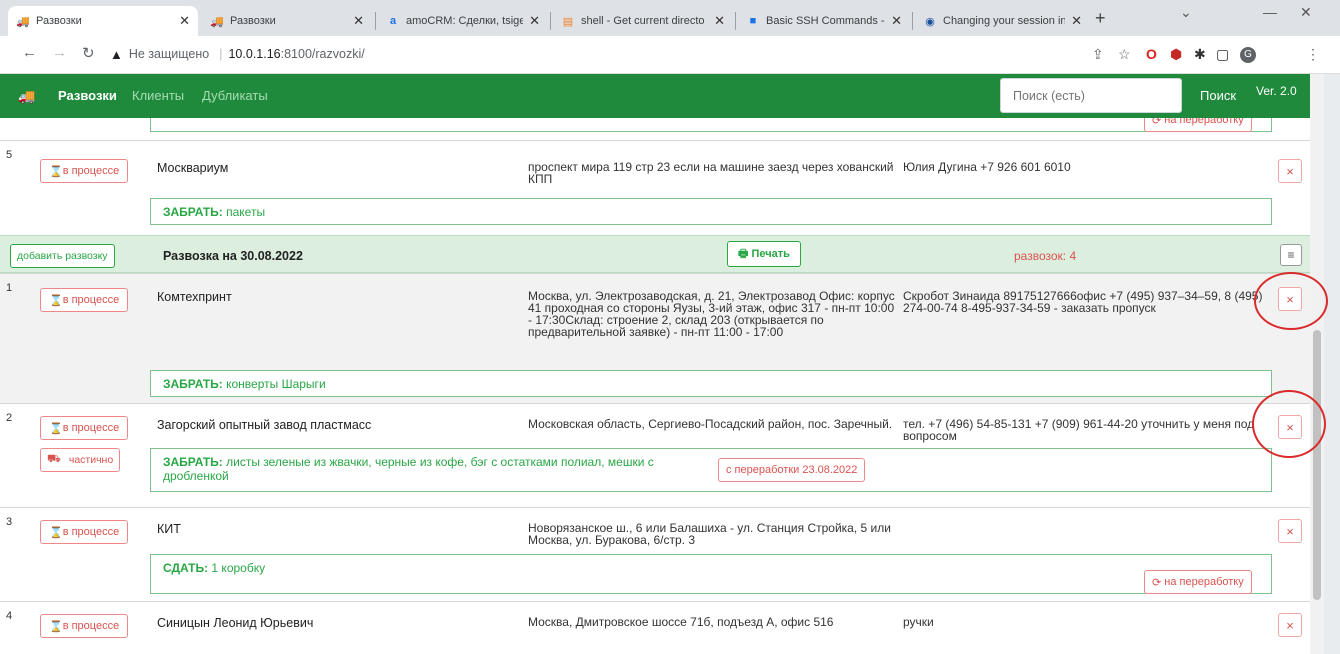  Describe the element at coordinates (375, 21) in the screenshot. I see `tab-separator` at that location.